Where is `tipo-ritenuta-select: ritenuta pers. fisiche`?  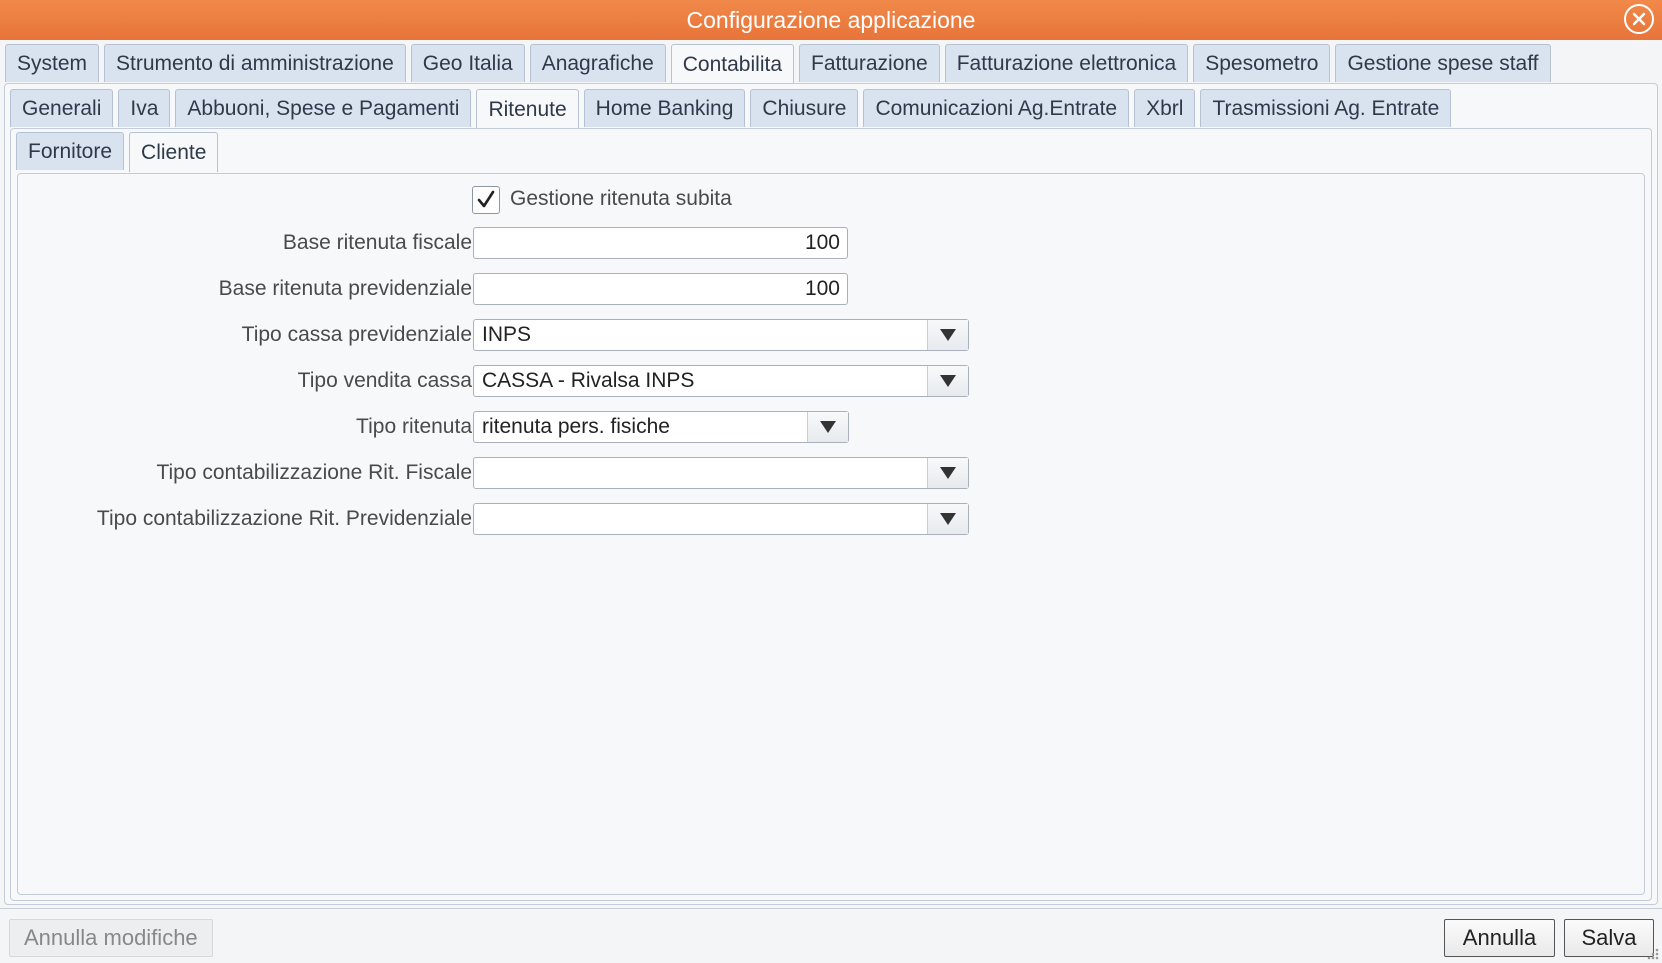
tipo-ritenuta-select: ritenuta pers. fisiche is located at coordinates (661, 427).